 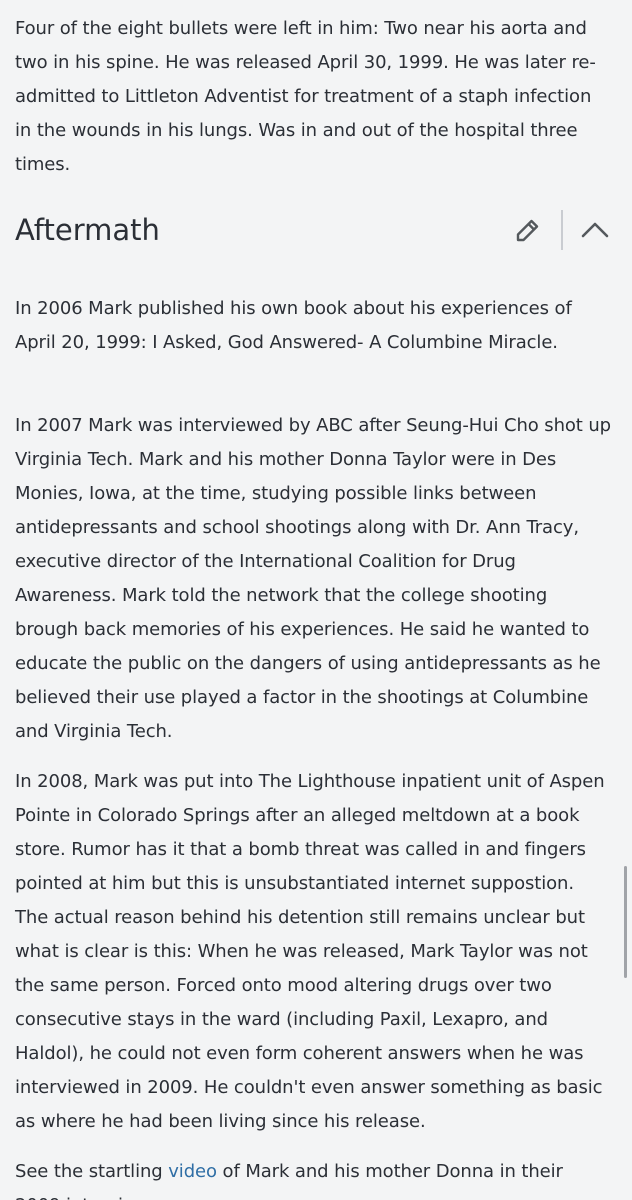 I want to click on scrollbar-thumb, so click(x=625, y=922).